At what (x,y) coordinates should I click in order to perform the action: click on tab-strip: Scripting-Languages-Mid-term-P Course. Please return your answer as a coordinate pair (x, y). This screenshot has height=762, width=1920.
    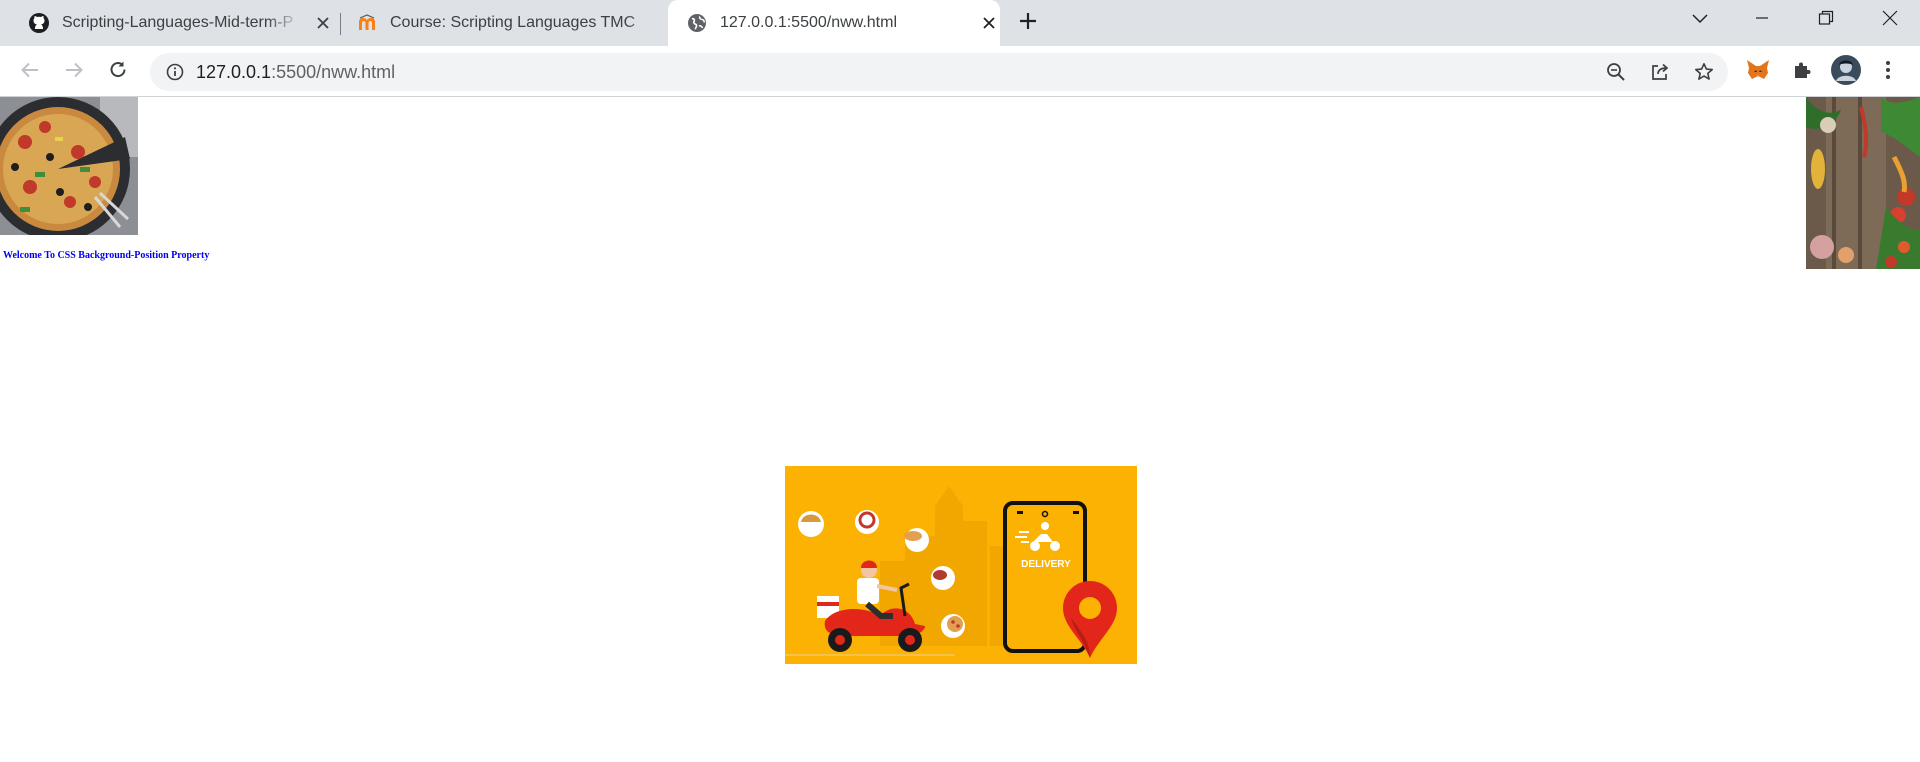
    Looking at the image, I should click on (960, 23).